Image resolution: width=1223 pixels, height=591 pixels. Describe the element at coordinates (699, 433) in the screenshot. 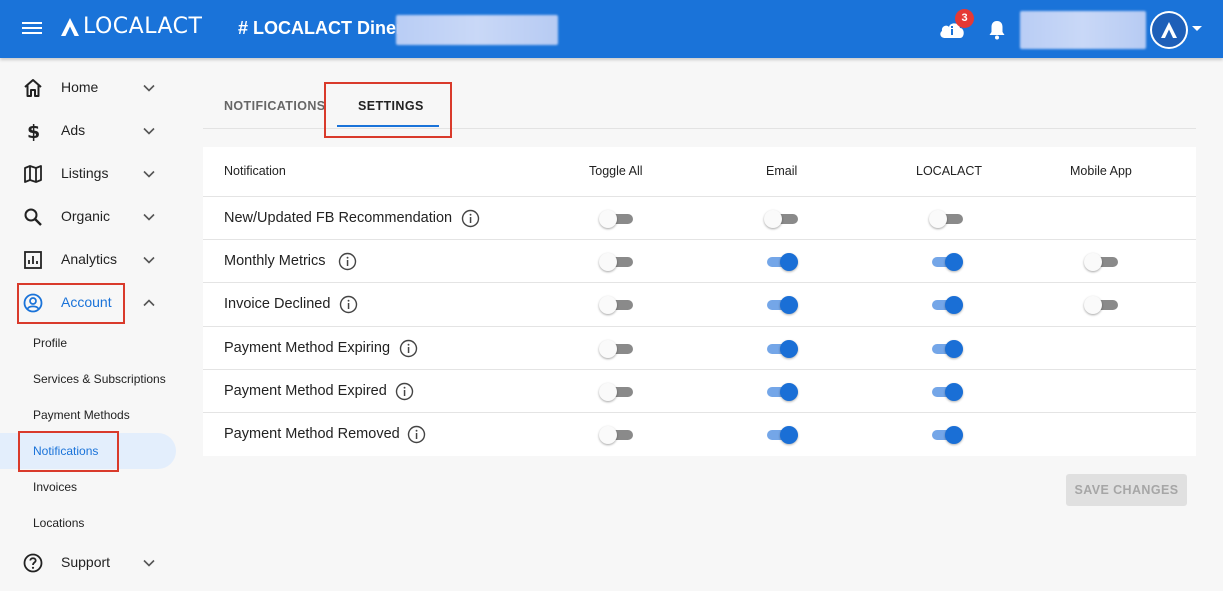

I see `table-row: Payment Method Removed` at that location.